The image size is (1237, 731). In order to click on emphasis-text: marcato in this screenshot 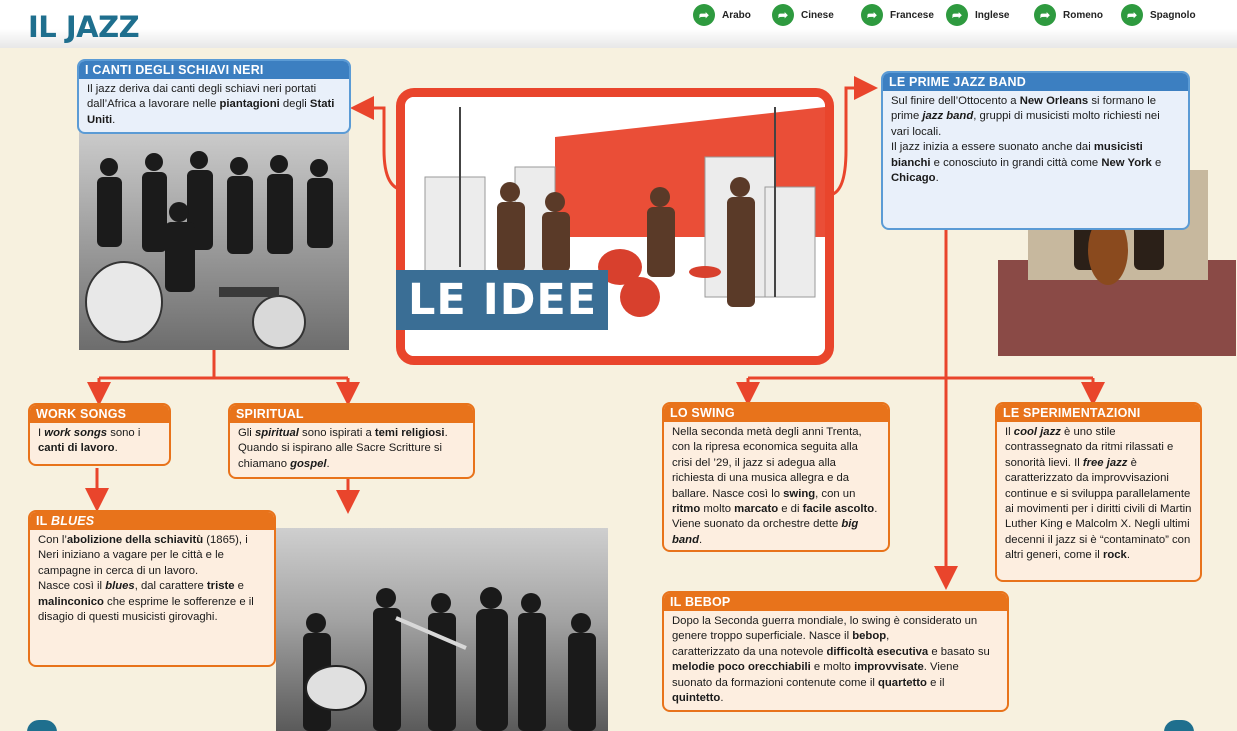, I will do `click(756, 509)`.